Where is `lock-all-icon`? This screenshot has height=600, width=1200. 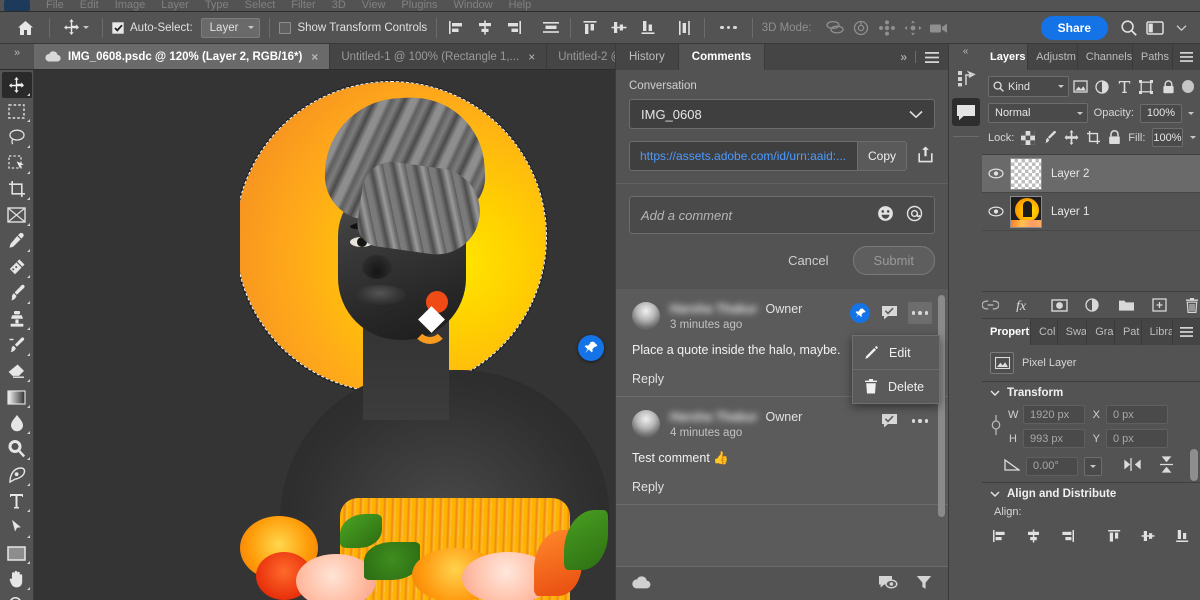 lock-all-icon is located at coordinates (1114, 137).